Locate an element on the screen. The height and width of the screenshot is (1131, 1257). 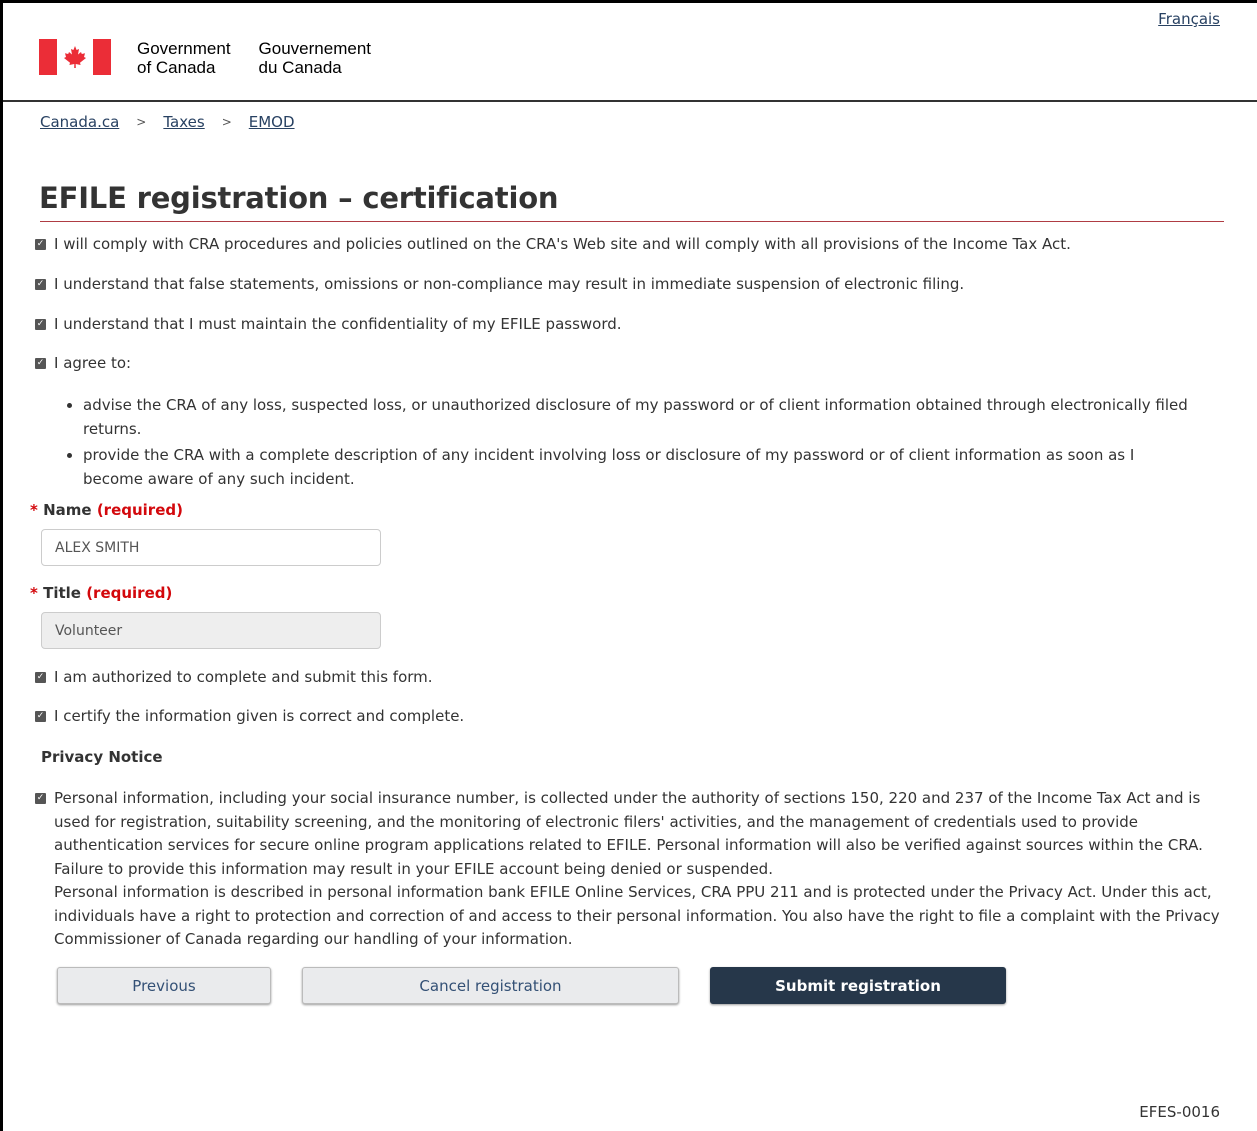
agreement-agree-to: ✓ I agree to: is located at coordinates (83, 363).